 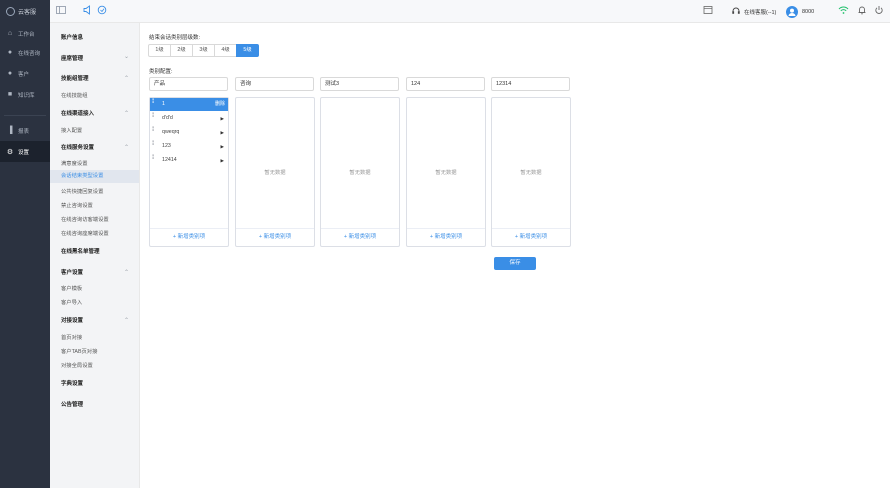 I want to click on category-input-5: 12314, so click(x=530, y=84).